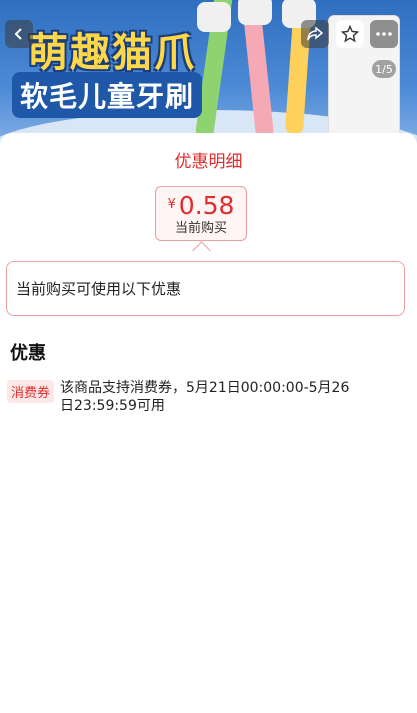  What do you see at coordinates (206, 205) in the screenshot?
I see `price-amount: 0.58` at bounding box center [206, 205].